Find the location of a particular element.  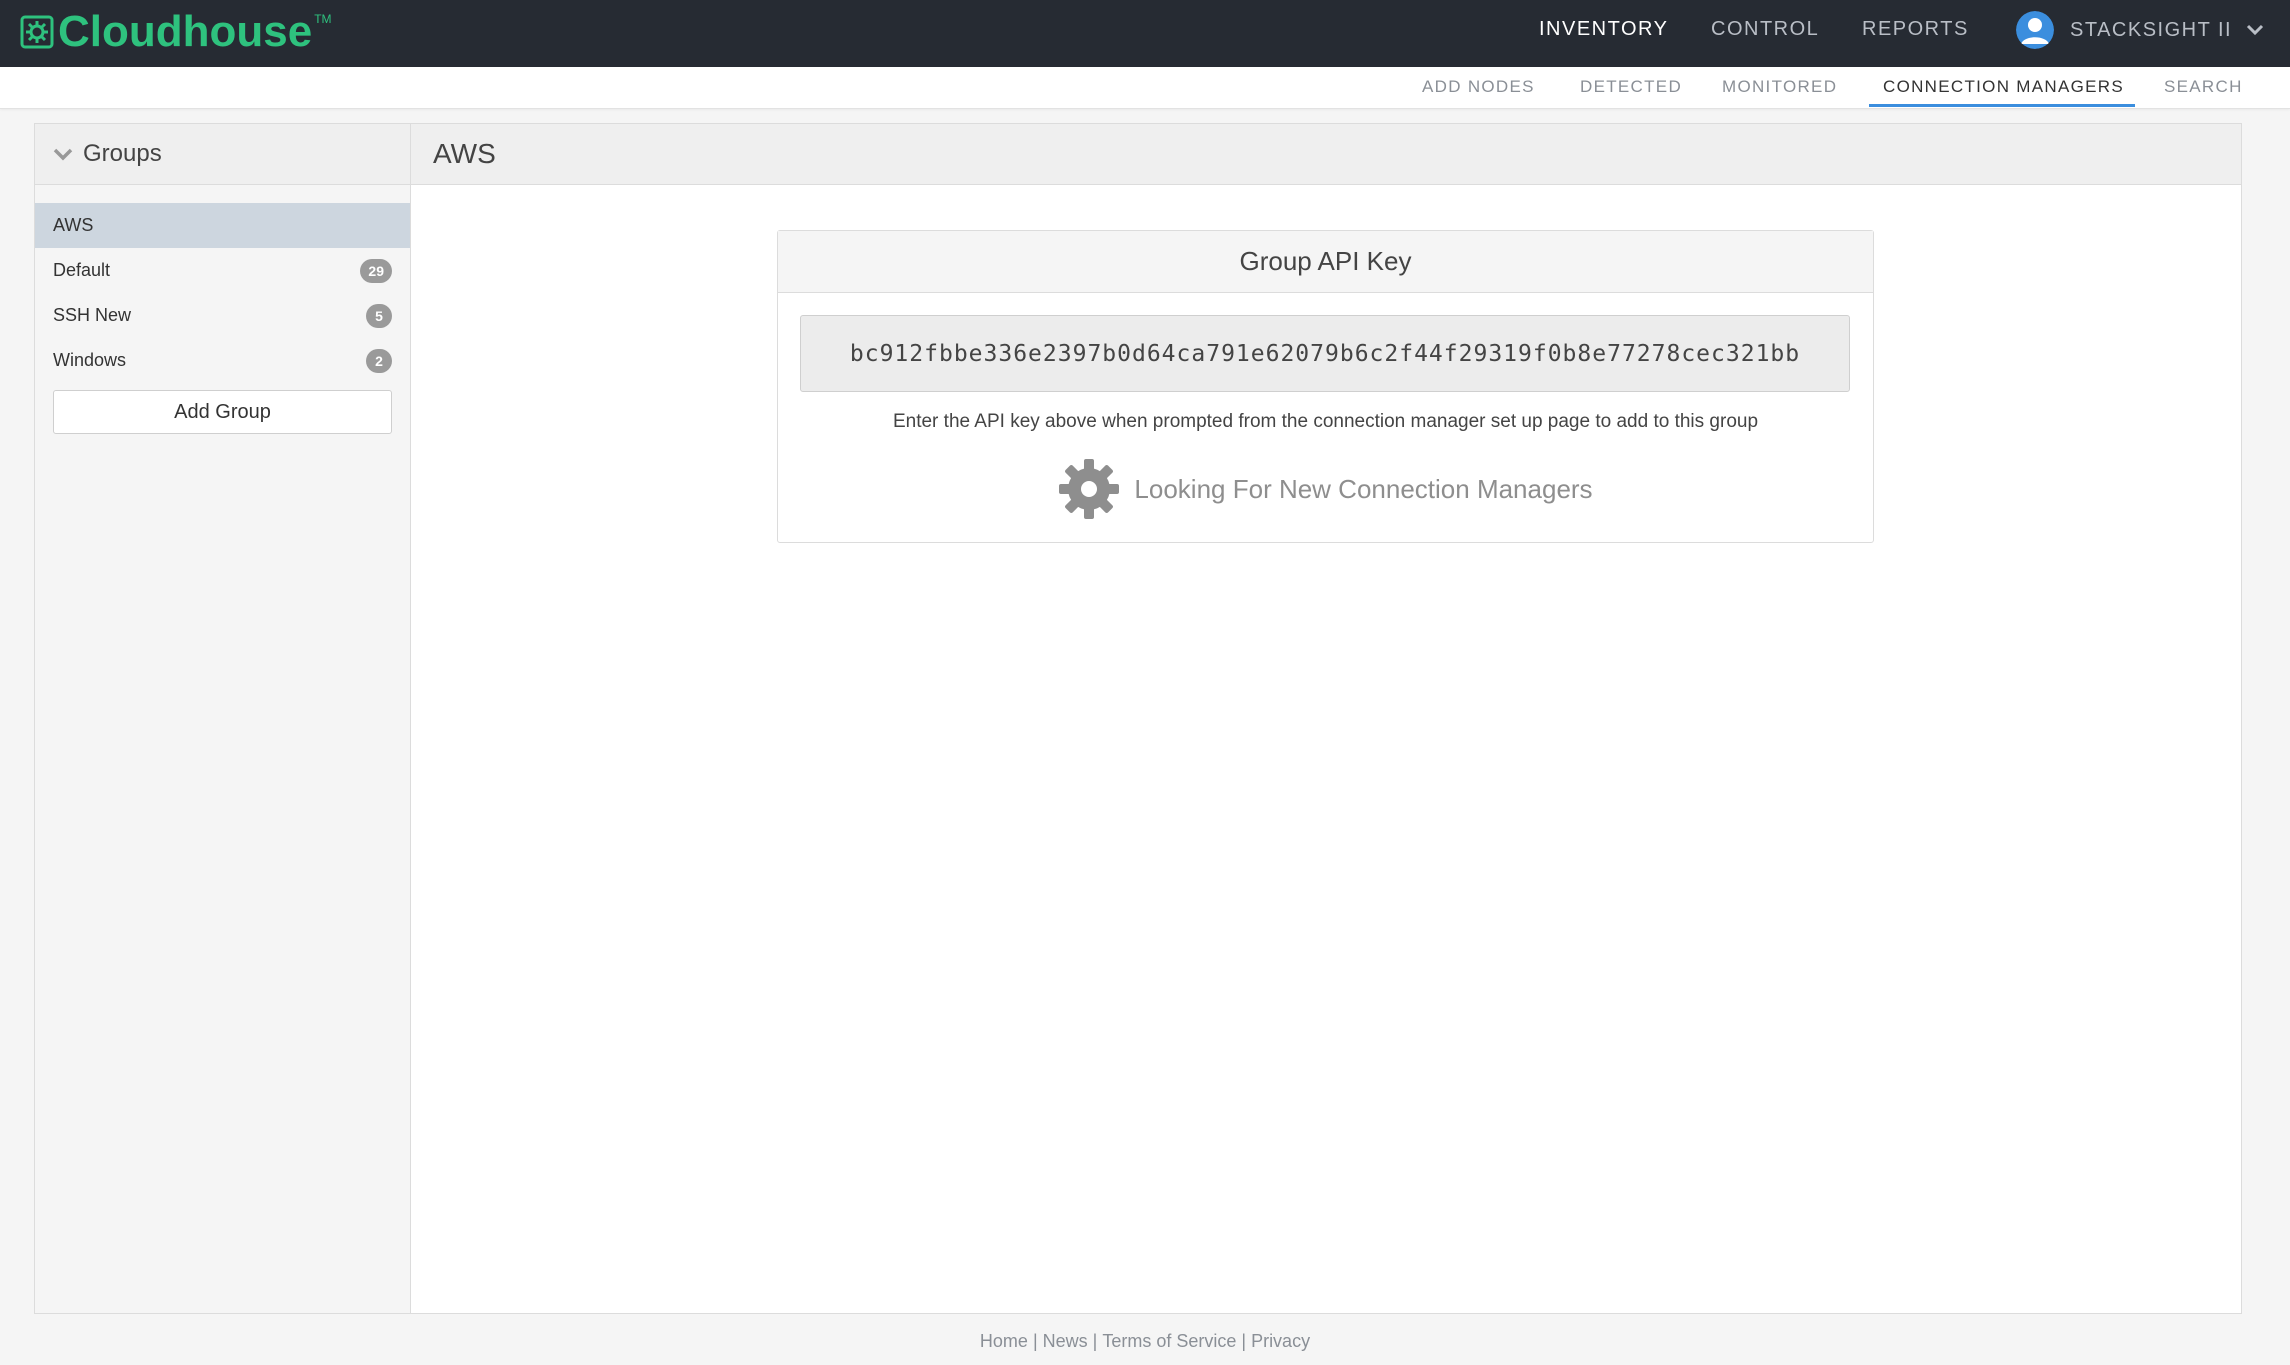

footer-link-news: News is located at coordinates (1065, 1341).